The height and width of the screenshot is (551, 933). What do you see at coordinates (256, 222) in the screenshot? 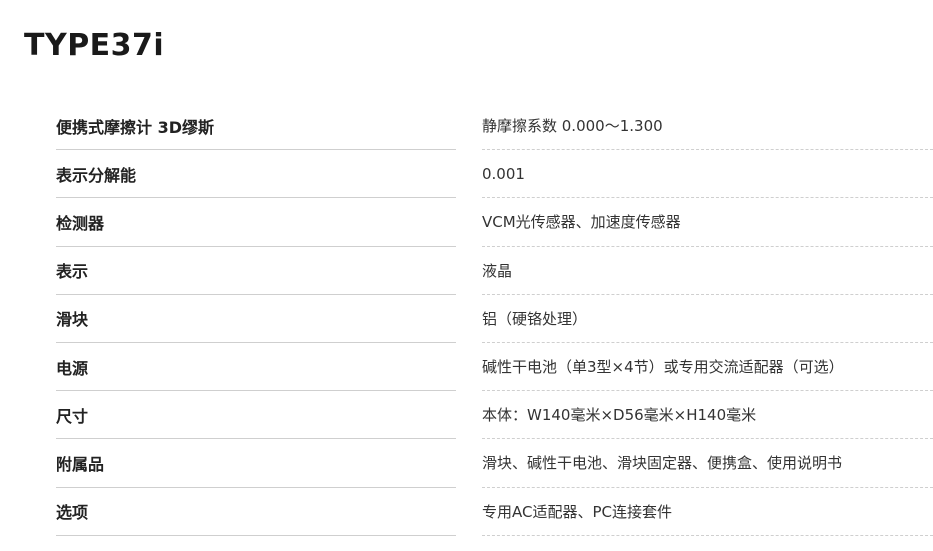
I see `spec-label: 检测器` at bounding box center [256, 222].